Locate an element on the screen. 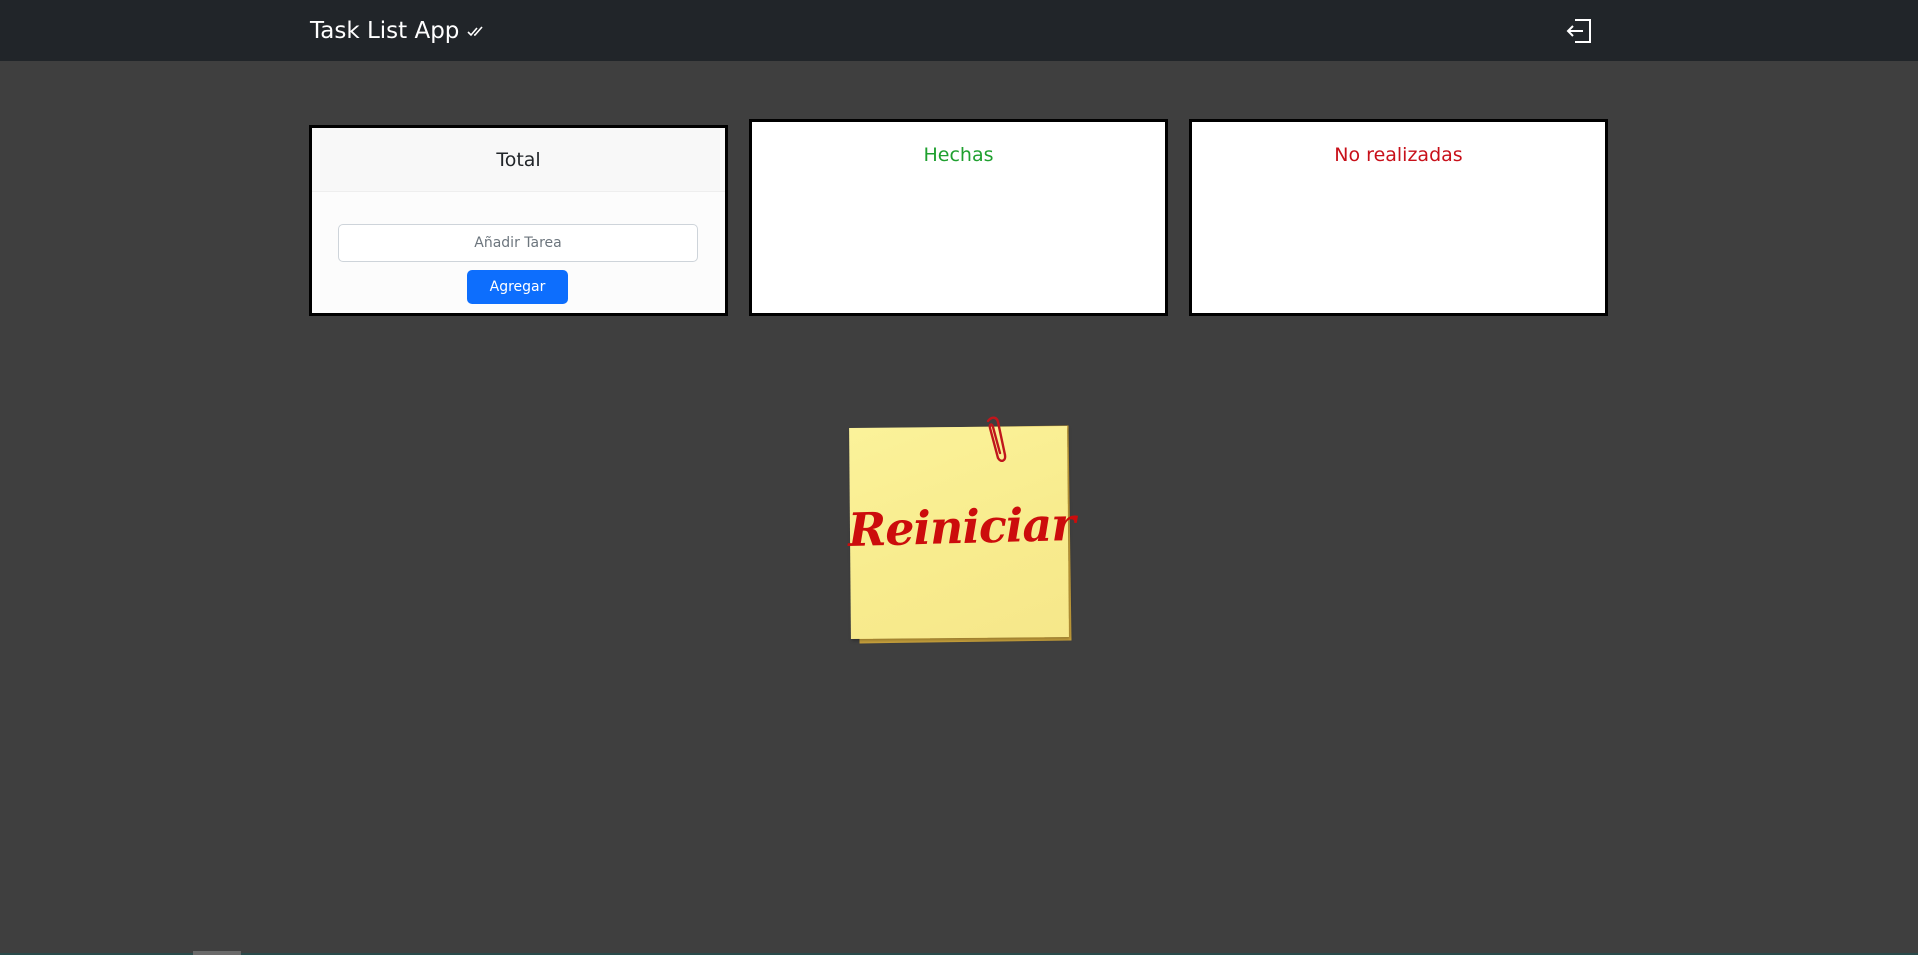  add-task-input is located at coordinates (518, 243).